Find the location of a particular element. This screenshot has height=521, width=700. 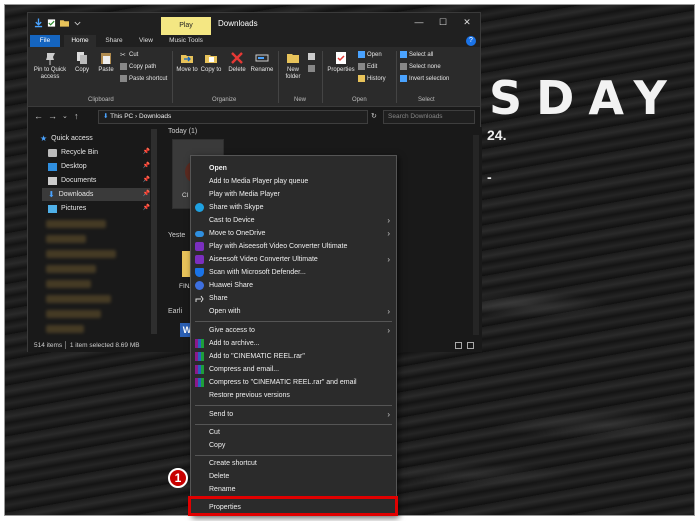

paste-button: Paste is located at coordinates (106, 62).